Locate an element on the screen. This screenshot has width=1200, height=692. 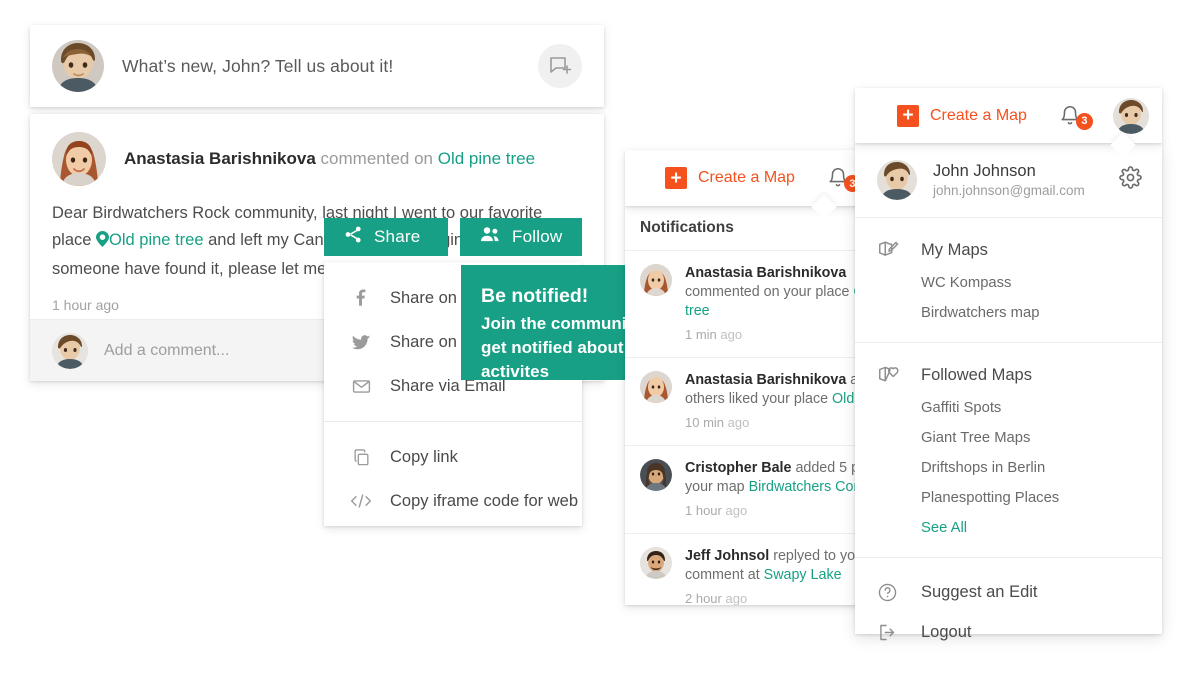
my-map-item-birdwatchers: Birdwatchers map is located at coordinates (1008, 313).